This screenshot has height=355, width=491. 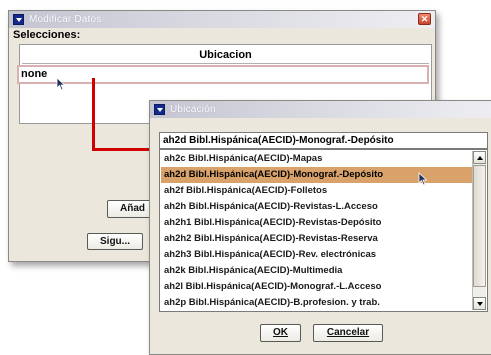 I want to click on cancel-button: Cancelar, so click(x=348, y=333).